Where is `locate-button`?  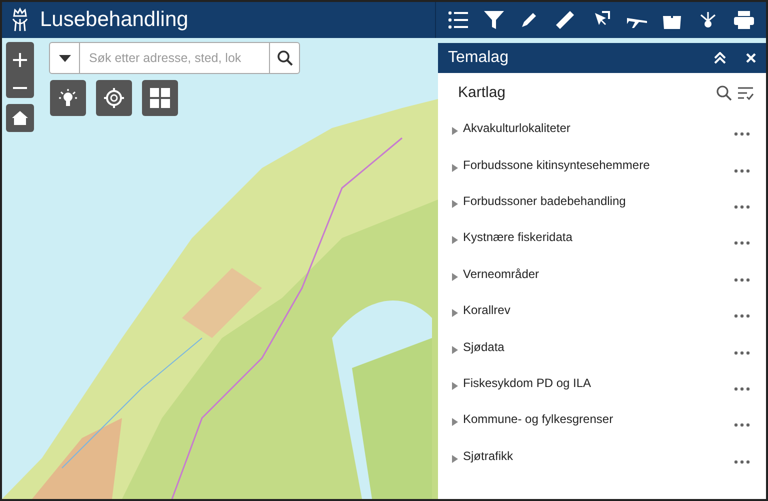 locate-button is located at coordinates (114, 98).